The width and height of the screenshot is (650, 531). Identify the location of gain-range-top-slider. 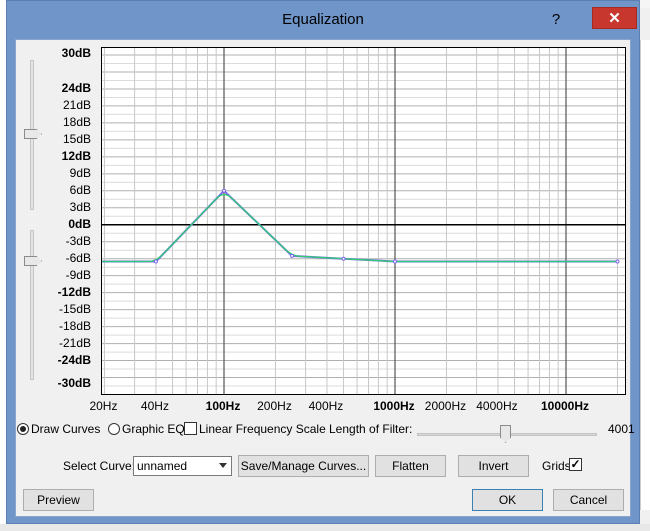
(33, 135).